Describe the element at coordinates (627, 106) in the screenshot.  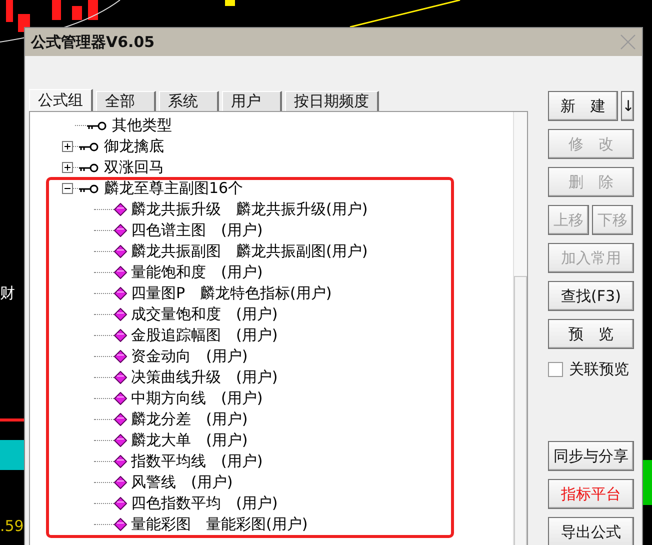
I see `dropdown-button: ↓` at that location.